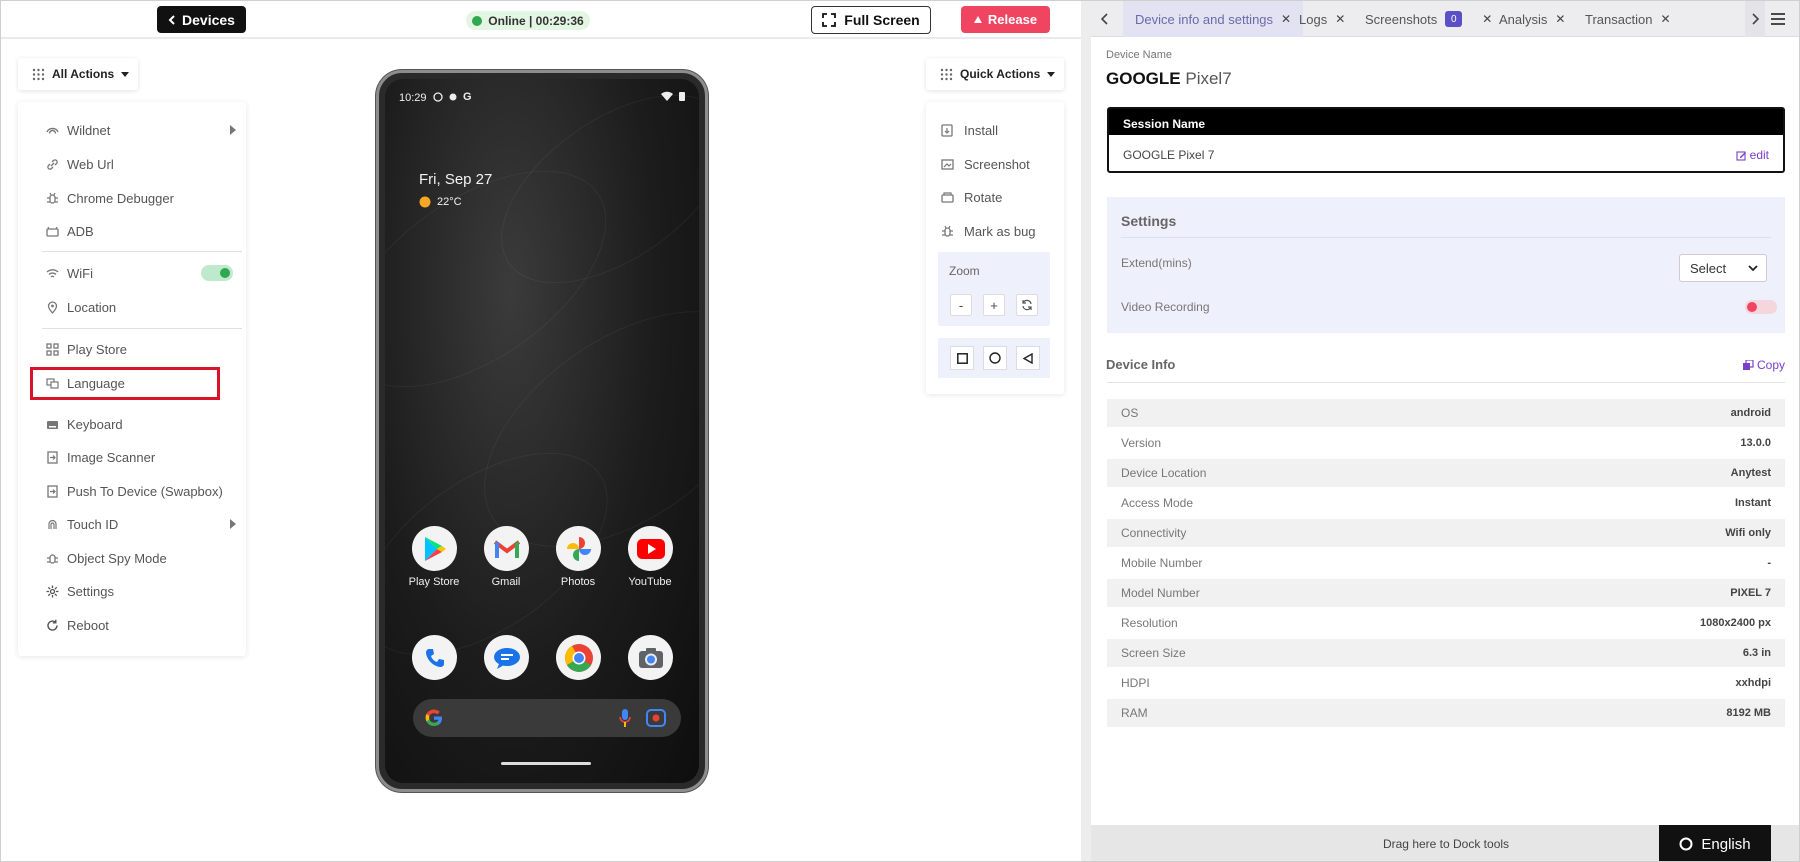  I want to click on copy-label: Copy, so click(1770, 365).